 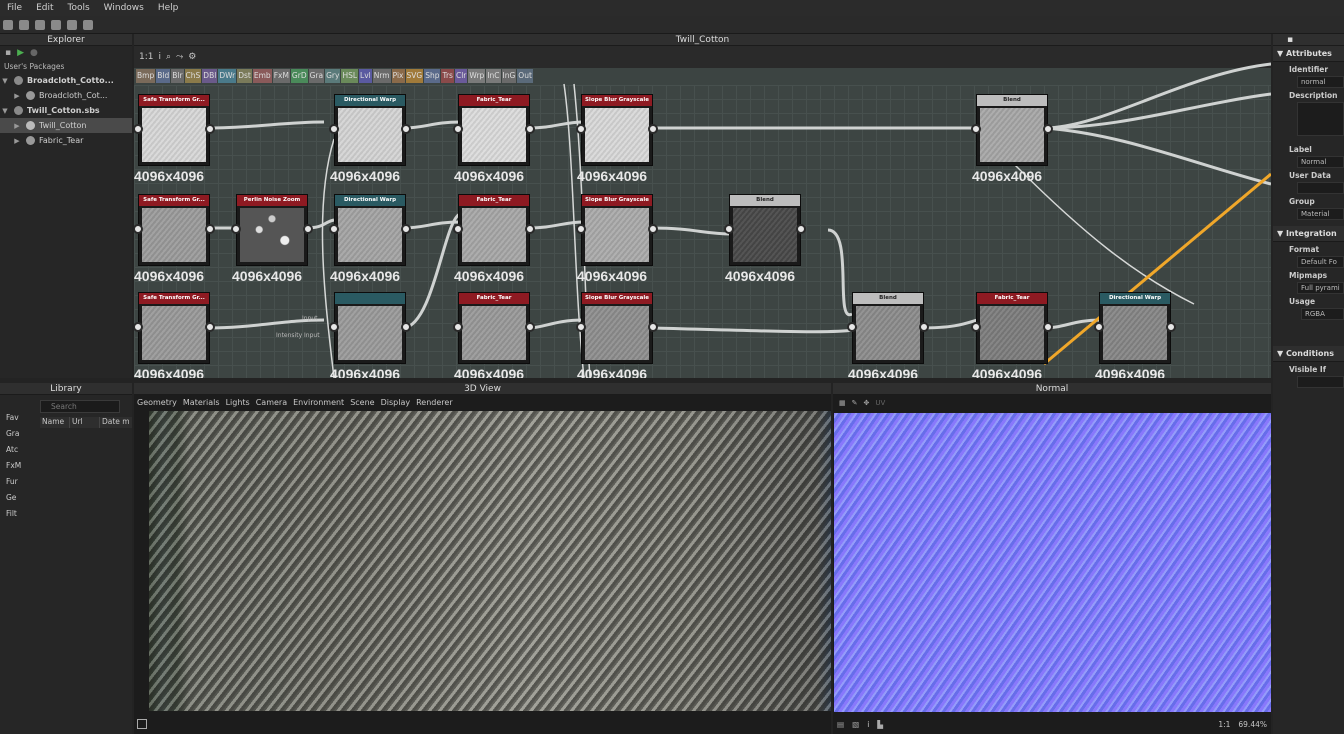 What do you see at coordinates (1322, 314) in the screenshot?
I see `usage-field: RGBA` at bounding box center [1322, 314].